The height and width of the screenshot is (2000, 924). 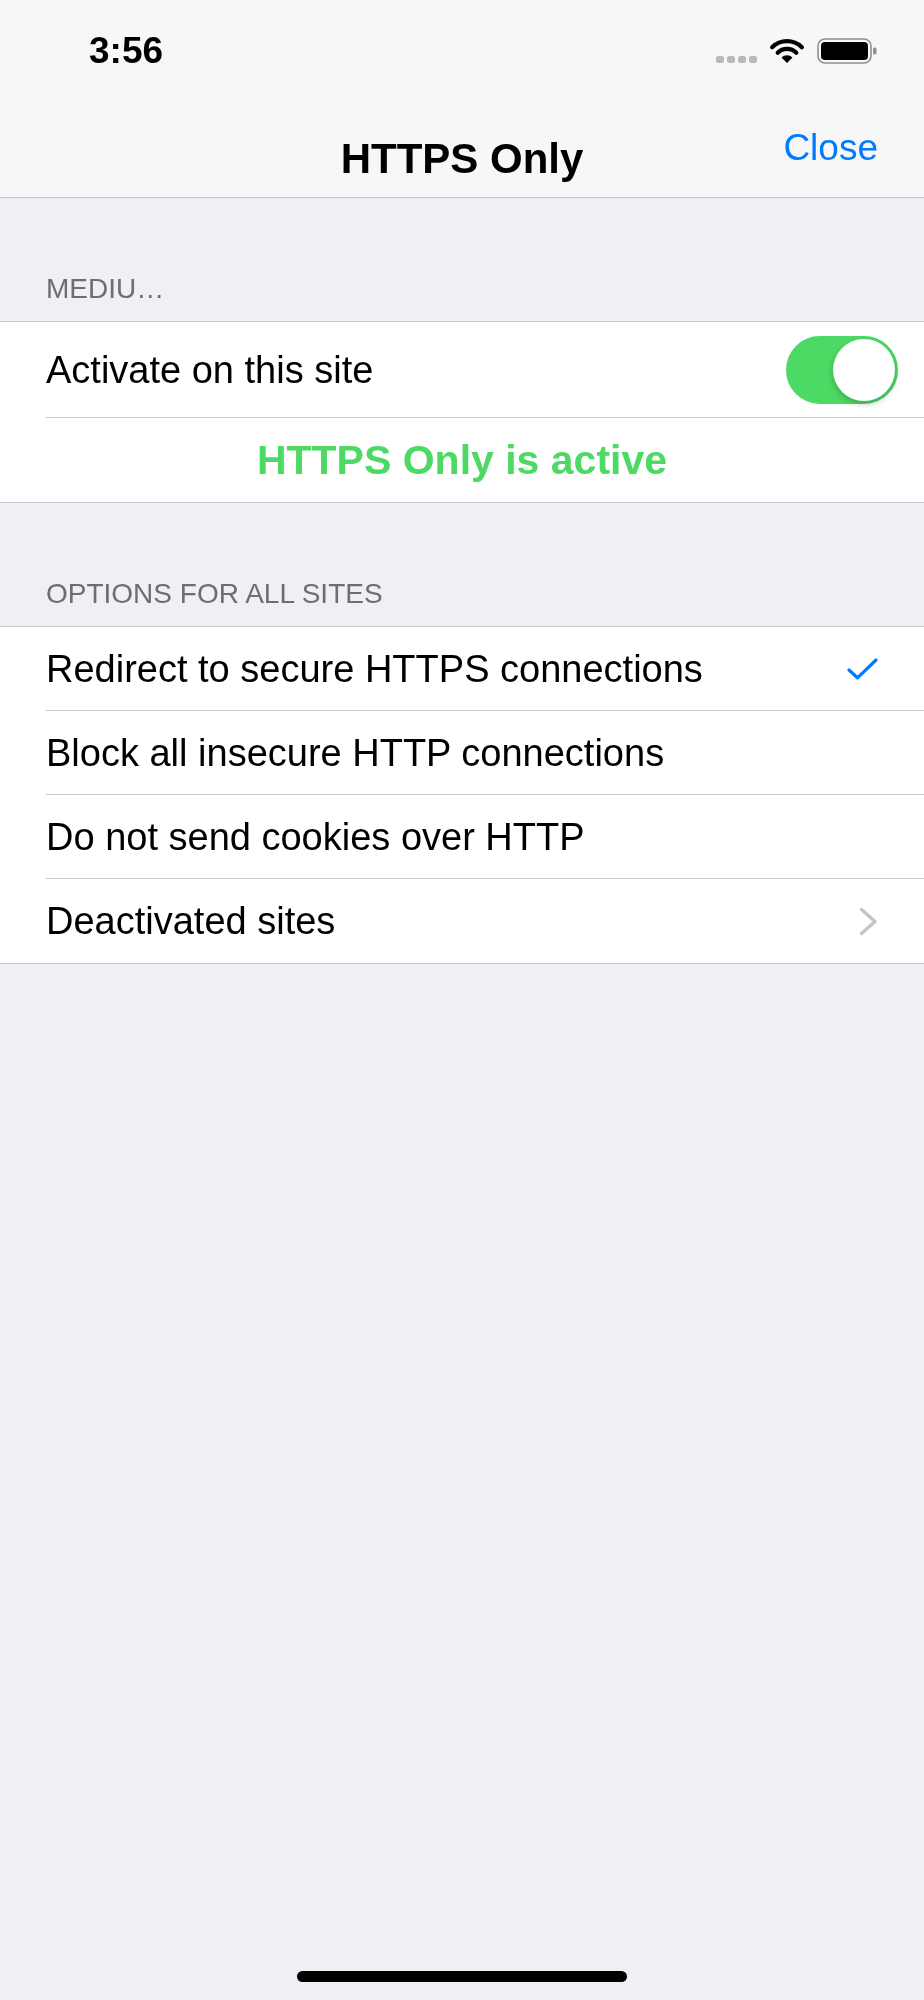 I want to click on option-item: Do not send cookies over HTTP, so click(x=462, y=837).